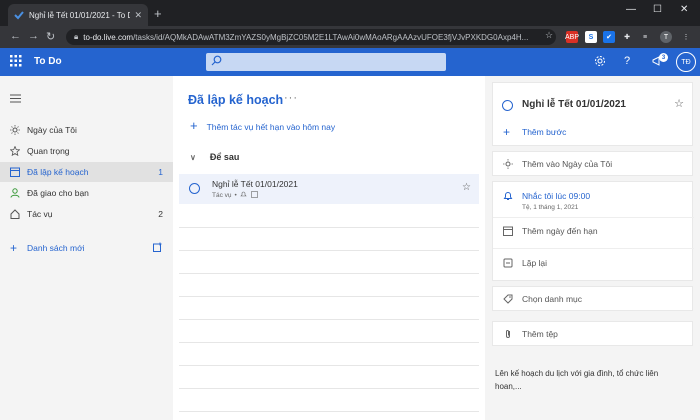 The height and width of the screenshot is (420, 700). What do you see at coordinates (556, 196) in the screenshot?
I see `reminder-label: Nhắc tôi lúc 09:00` at bounding box center [556, 196].